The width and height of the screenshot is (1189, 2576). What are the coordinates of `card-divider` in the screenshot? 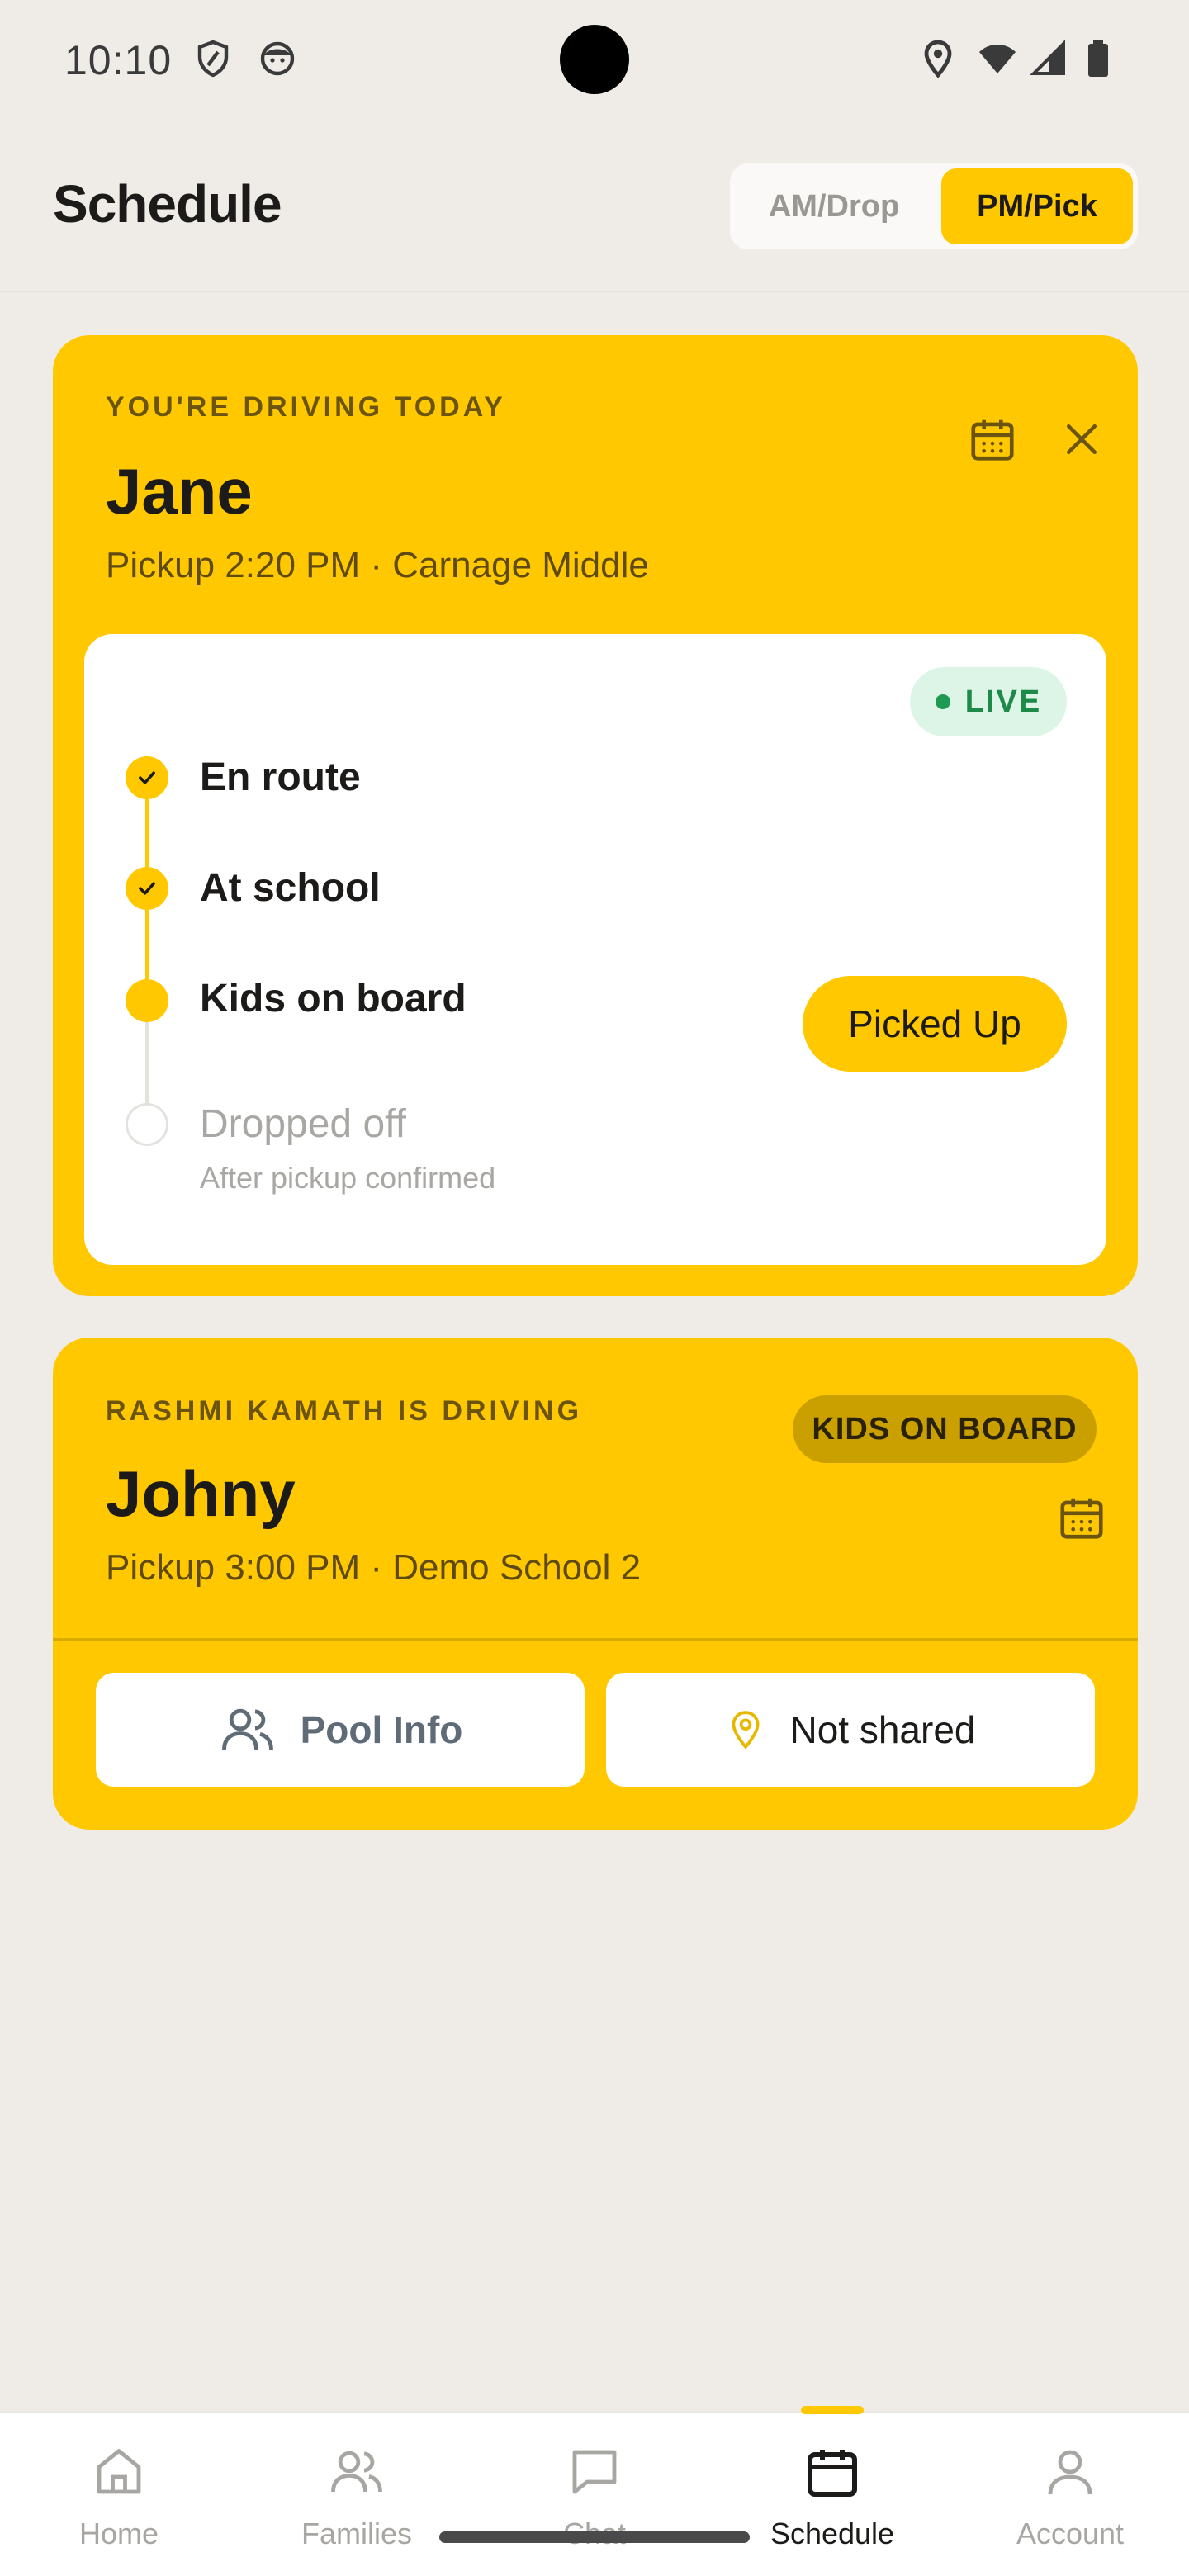 It's located at (595, 1639).